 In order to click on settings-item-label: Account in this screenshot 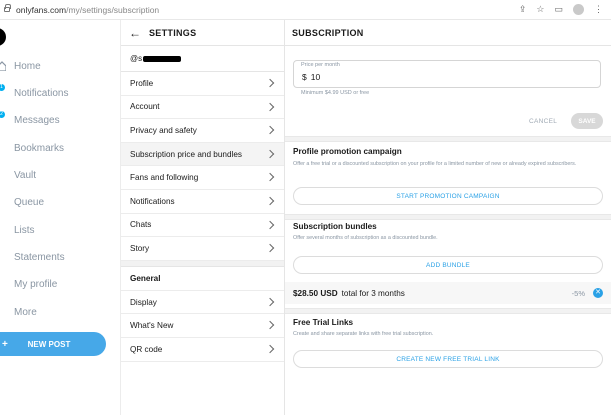, I will do `click(145, 107)`.